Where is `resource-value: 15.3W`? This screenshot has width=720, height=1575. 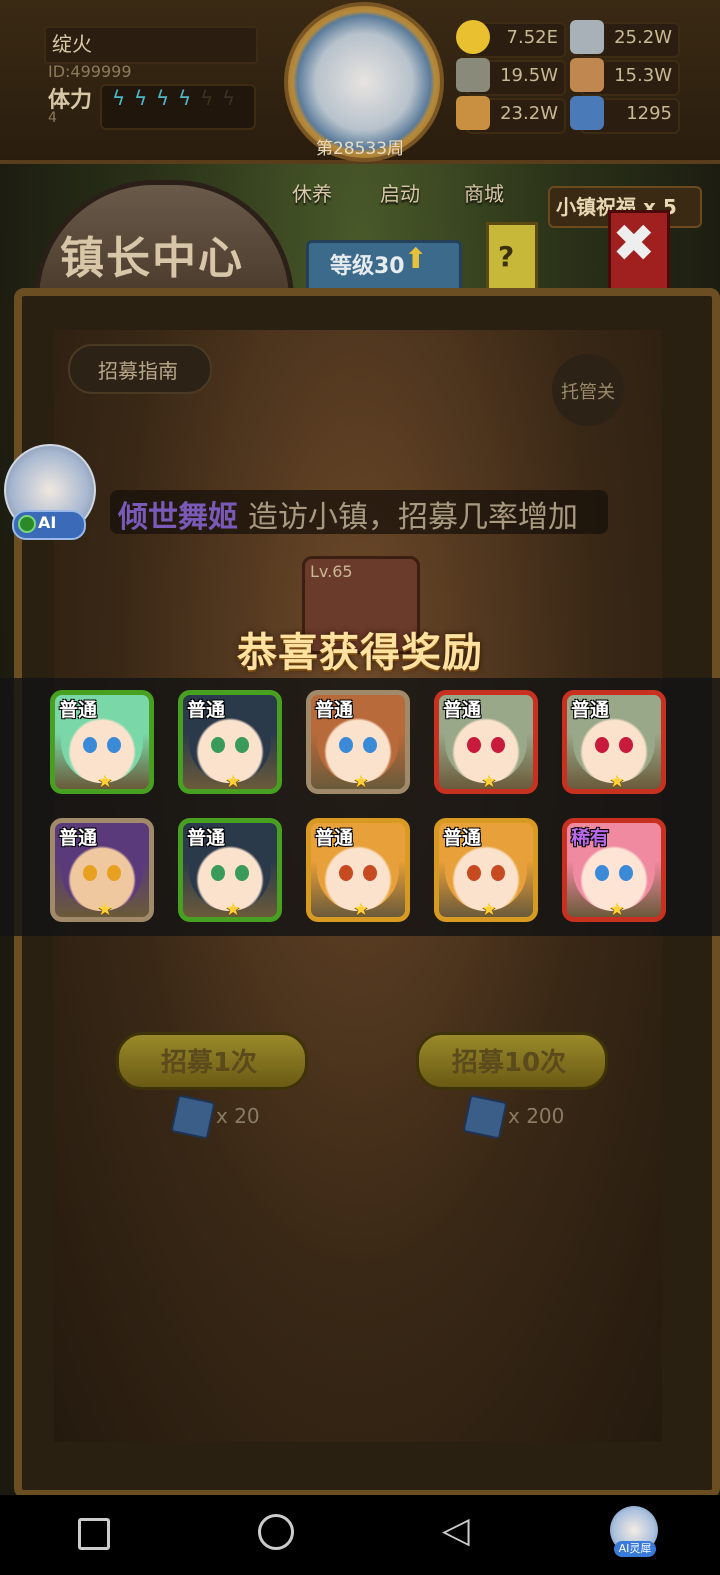
resource-value: 15.3W is located at coordinates (643, 75).